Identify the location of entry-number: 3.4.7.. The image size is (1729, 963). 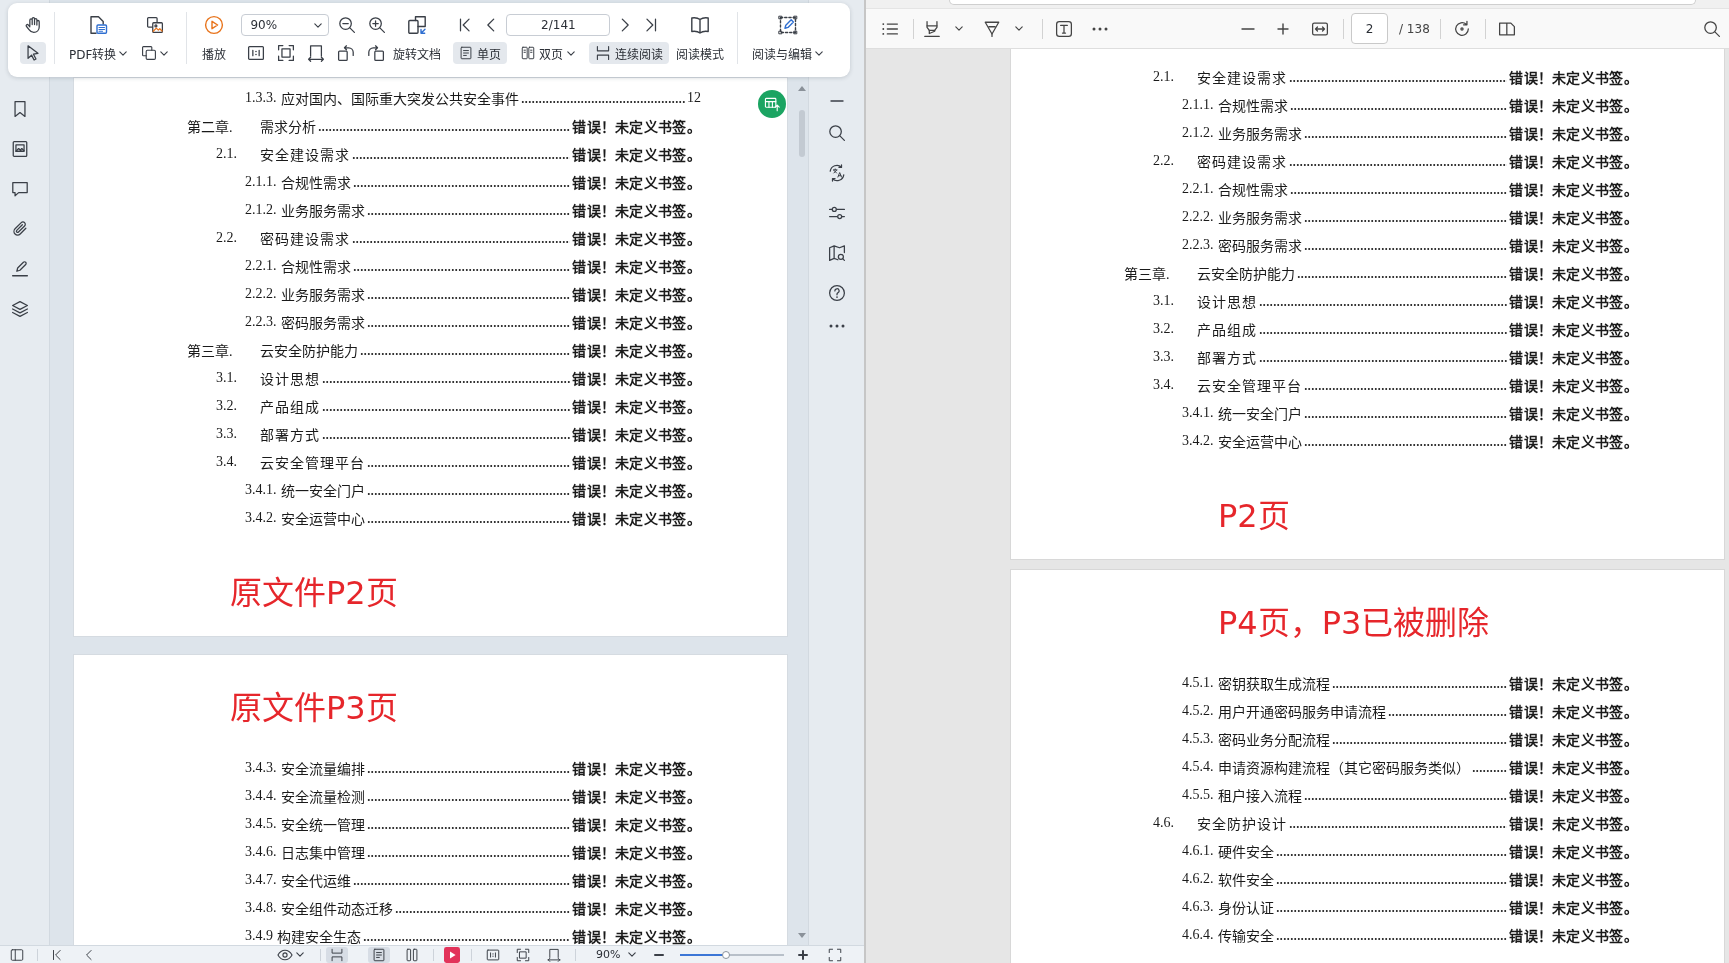
(261, 880).